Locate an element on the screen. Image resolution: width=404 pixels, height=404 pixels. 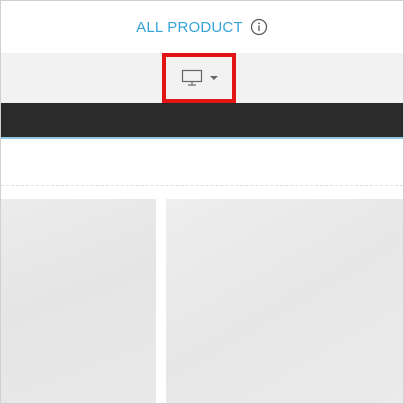
device-preview-dropdown is located at coordinates (199, 78).